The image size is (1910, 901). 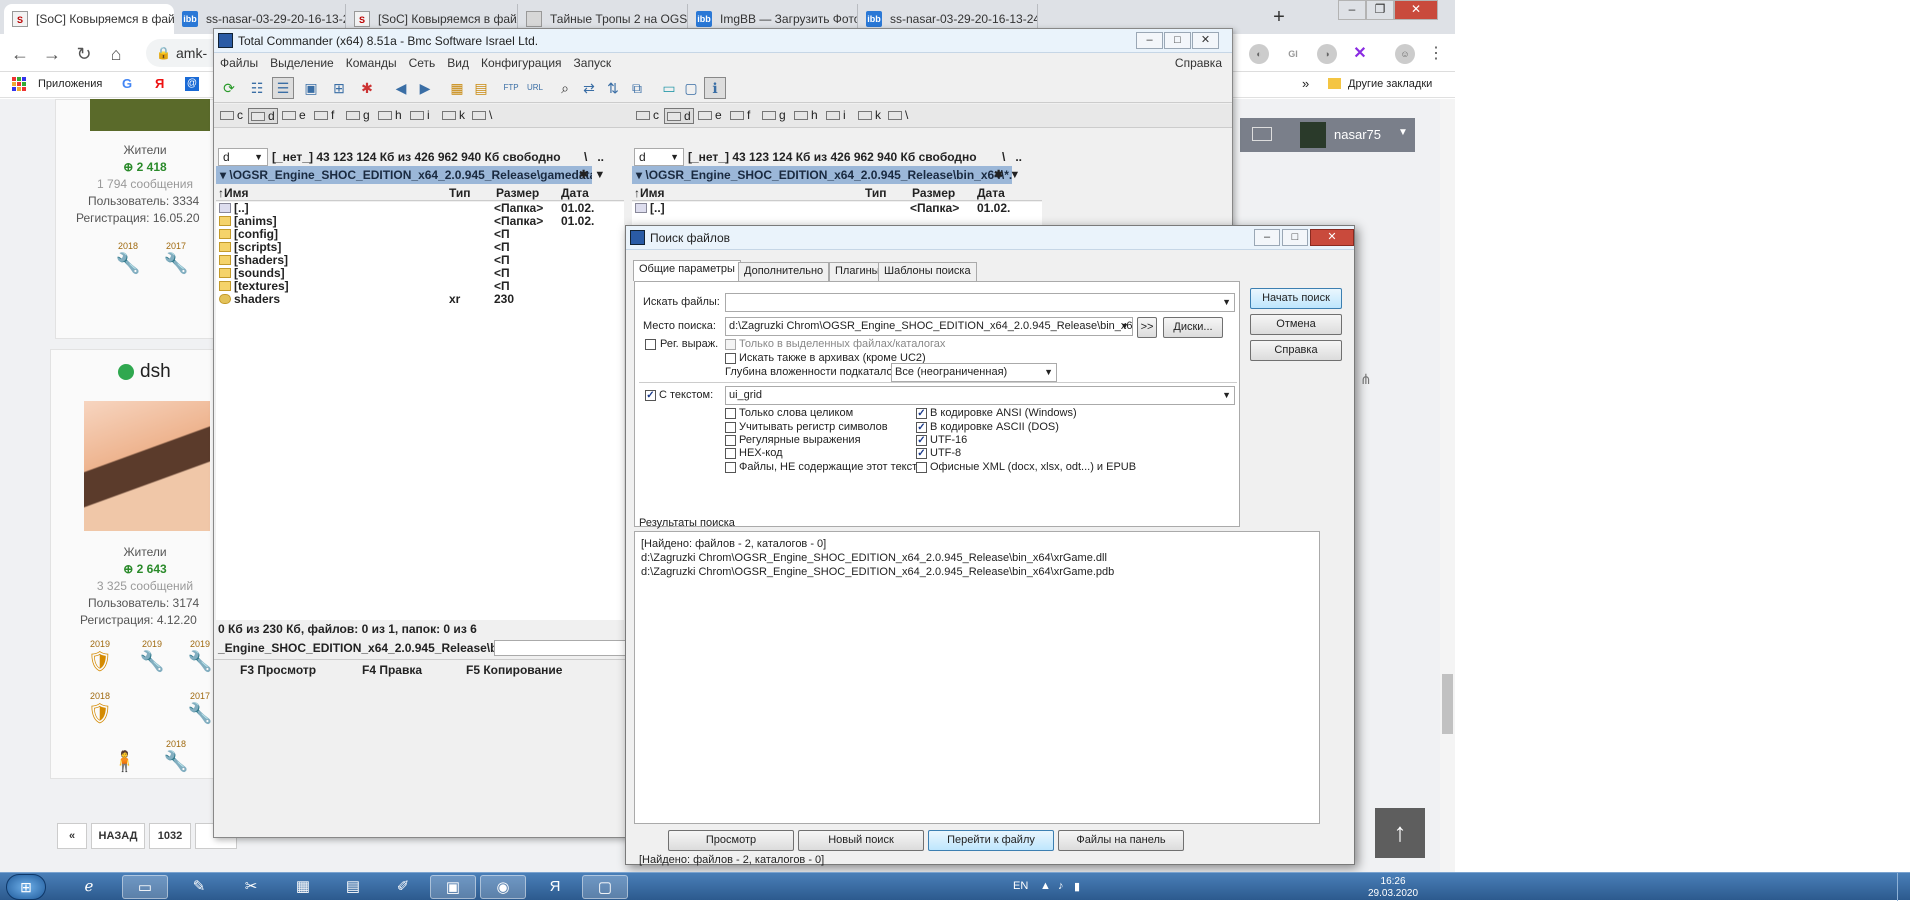 What do you see at coordinates (401, 88) in the screenshot?
I see `back-icon: ◀` at bounding box center [401, 88].